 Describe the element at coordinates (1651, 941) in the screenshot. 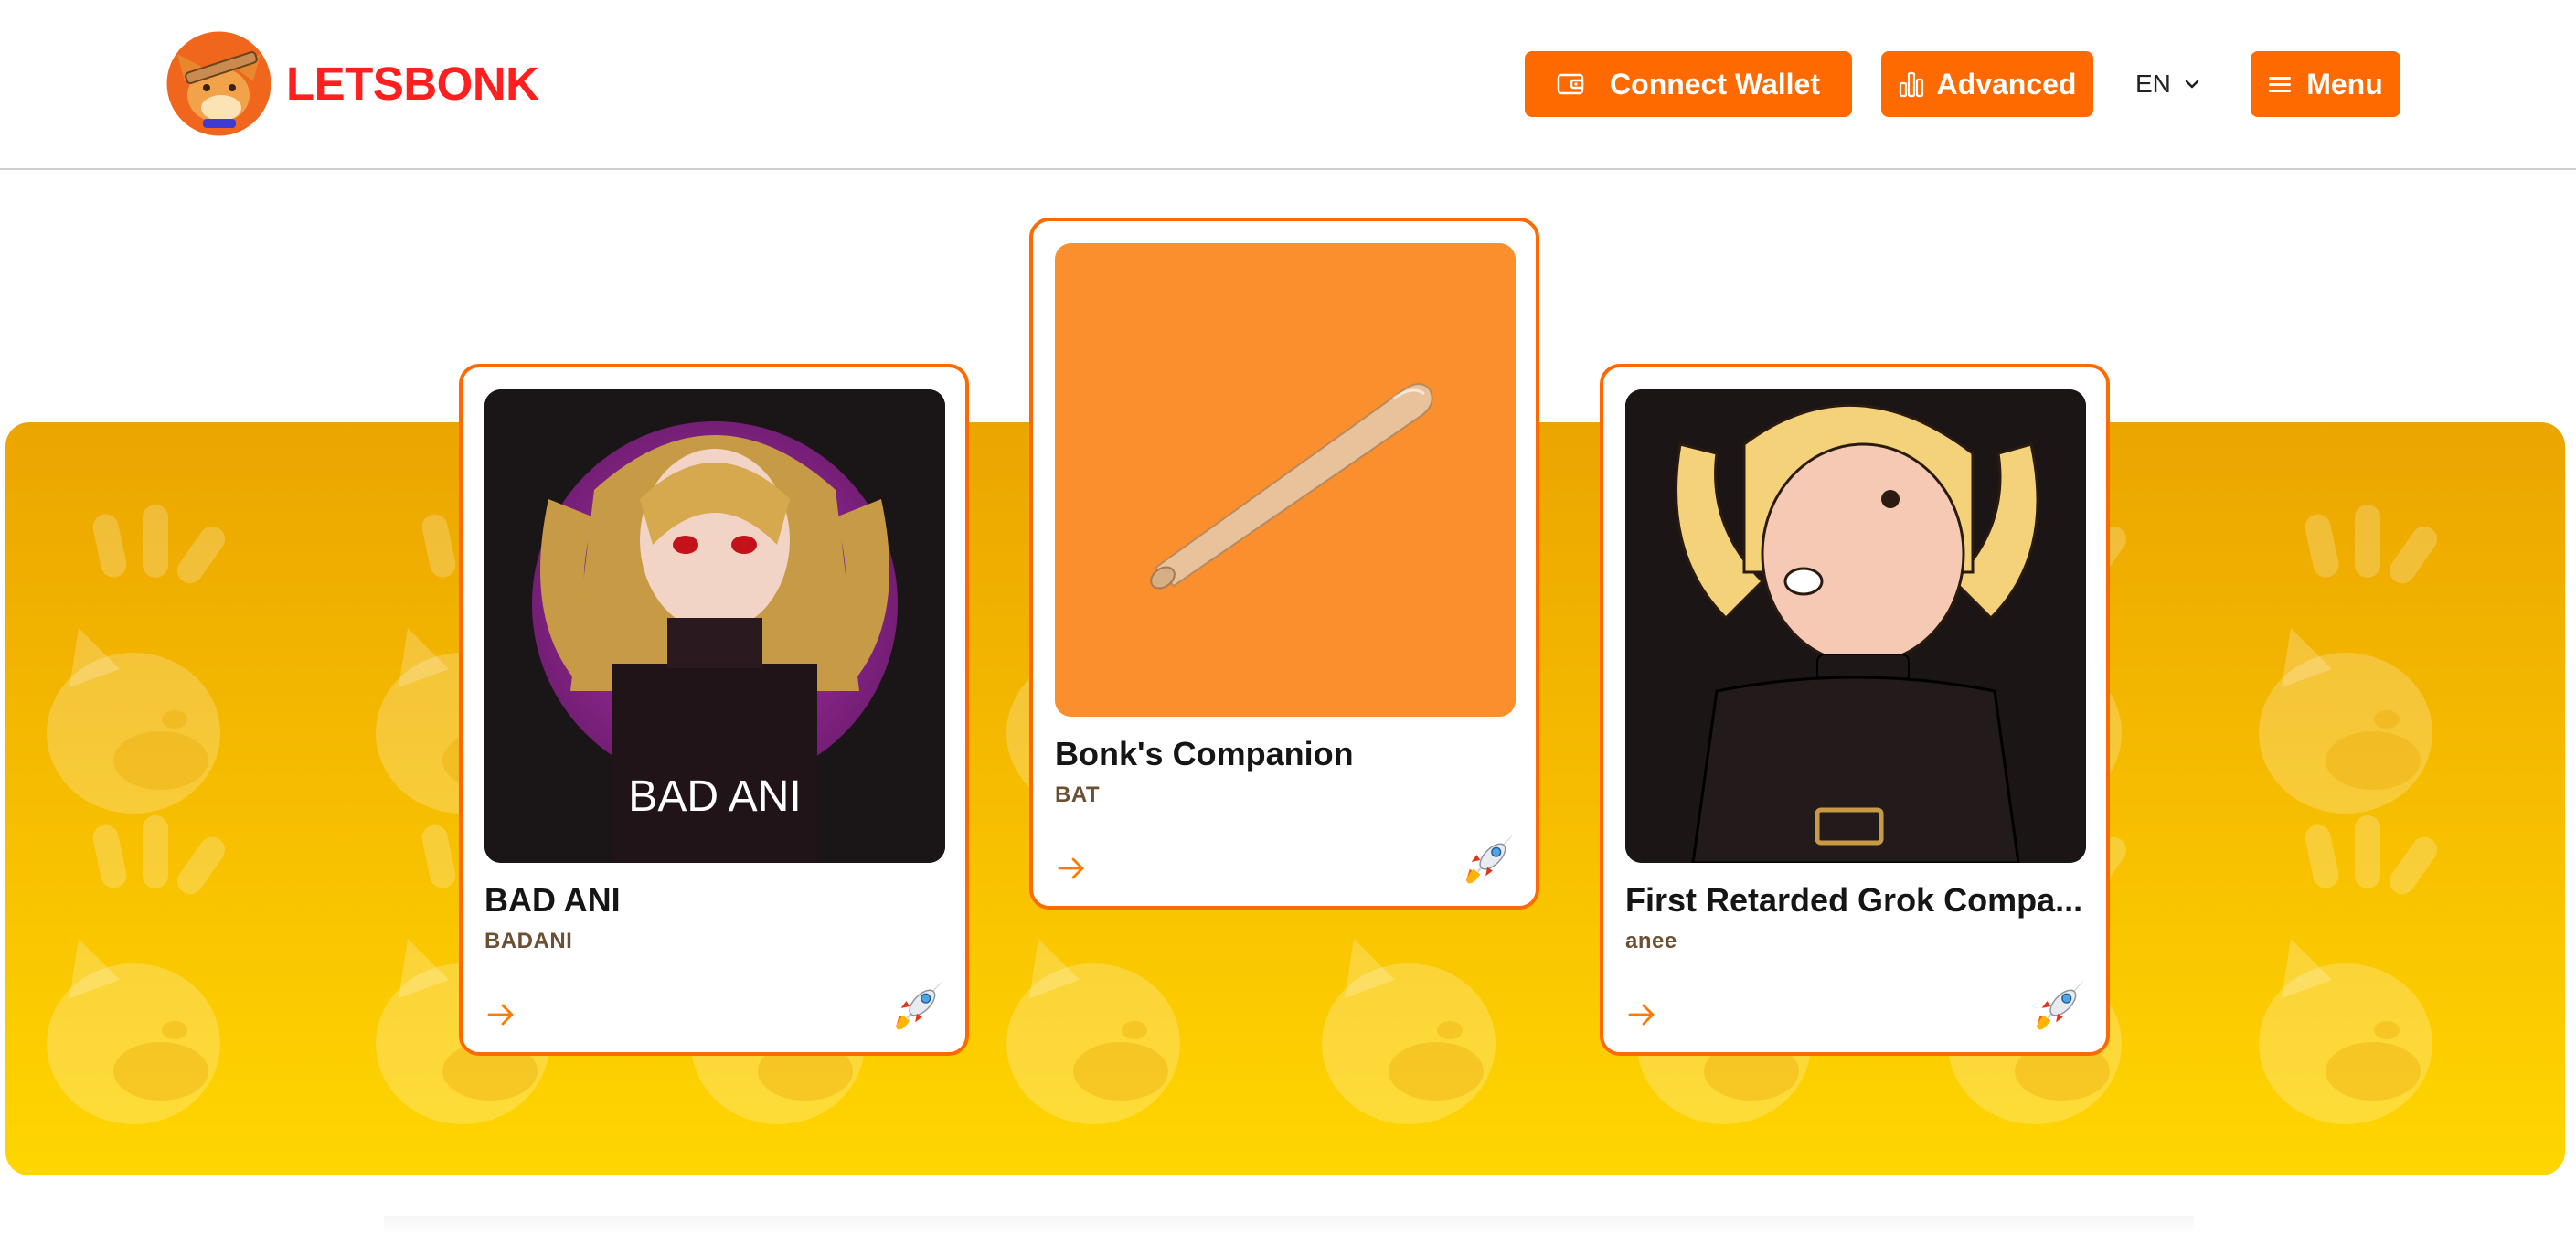

I see `token-ticker: anee` at that location.